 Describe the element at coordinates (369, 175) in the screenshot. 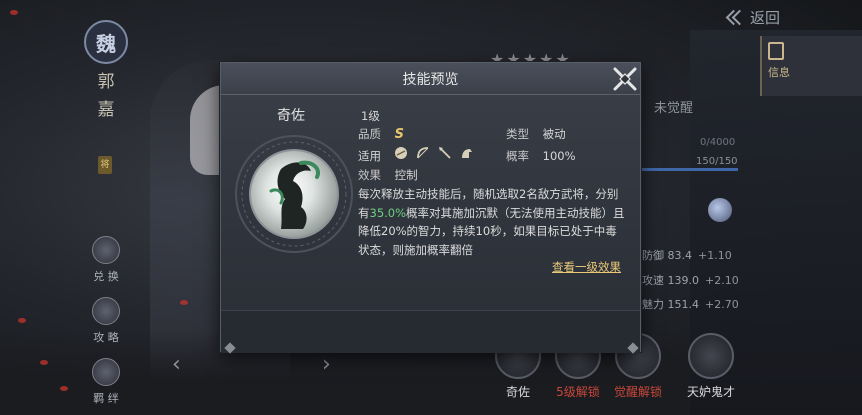

I see `effect-label: 效果` at that location.